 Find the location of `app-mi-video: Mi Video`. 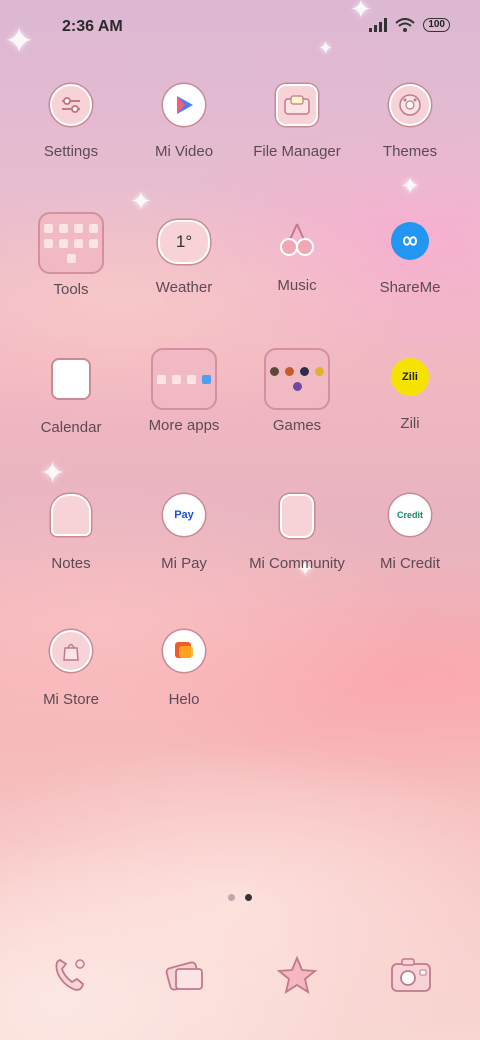

app-mi-video: Mi Video is located at coordinates (184, 122).